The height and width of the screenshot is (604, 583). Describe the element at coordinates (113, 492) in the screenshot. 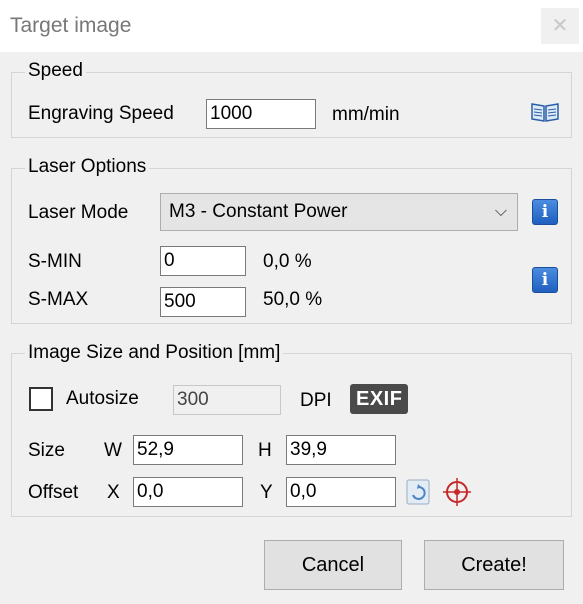

I see `x-label: X` at that location.